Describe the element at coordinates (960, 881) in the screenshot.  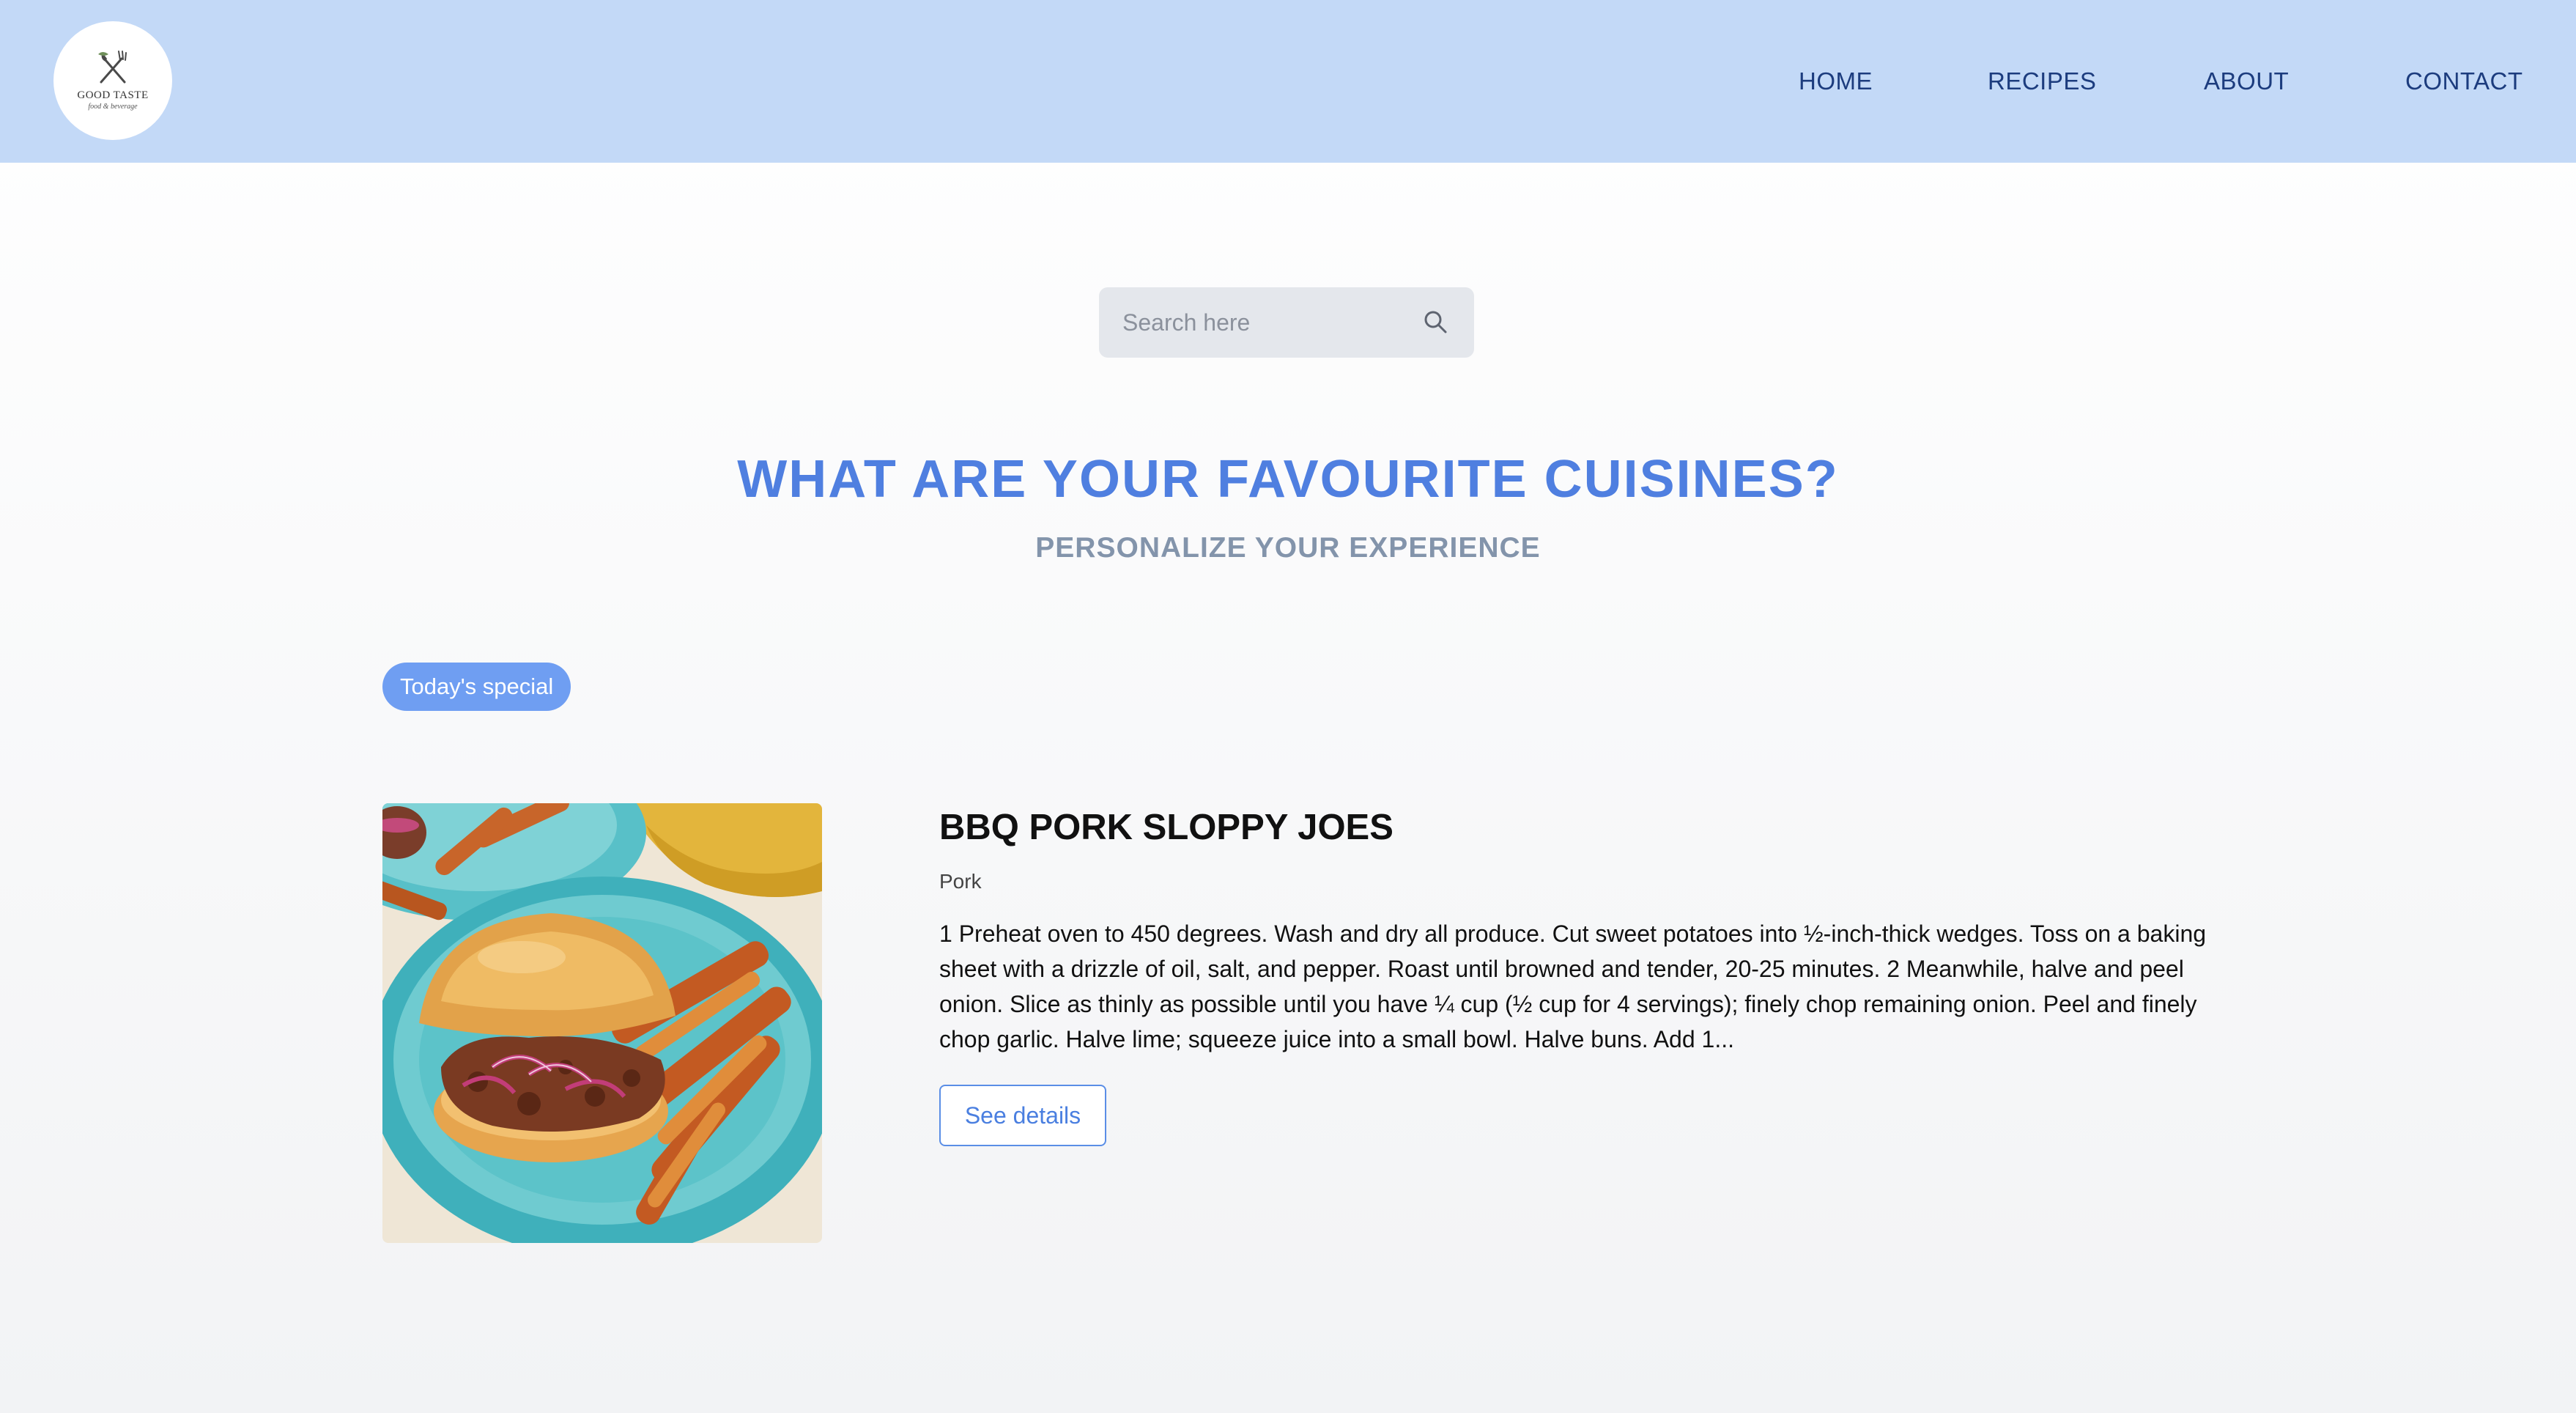
I see `recipe-category: Pork` at that location.